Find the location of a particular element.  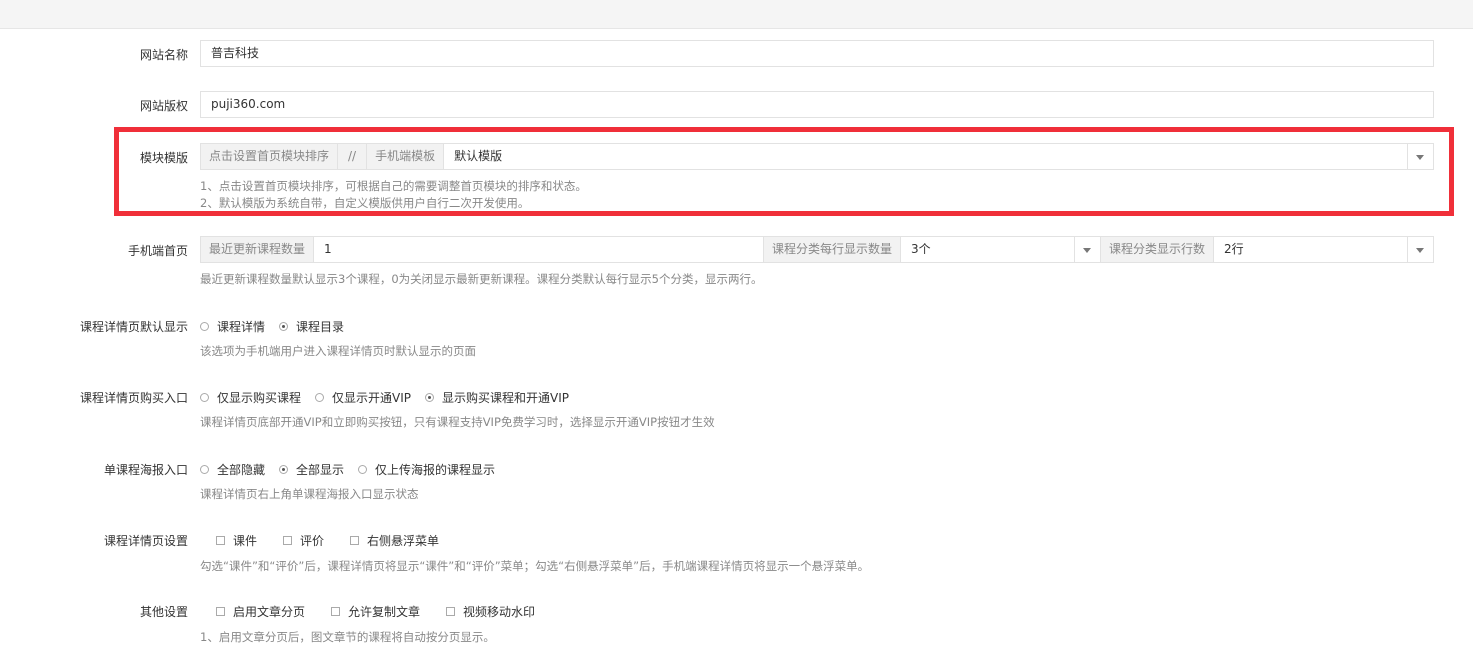

option-label: 全部显示 is located at coordinates (320, 470).